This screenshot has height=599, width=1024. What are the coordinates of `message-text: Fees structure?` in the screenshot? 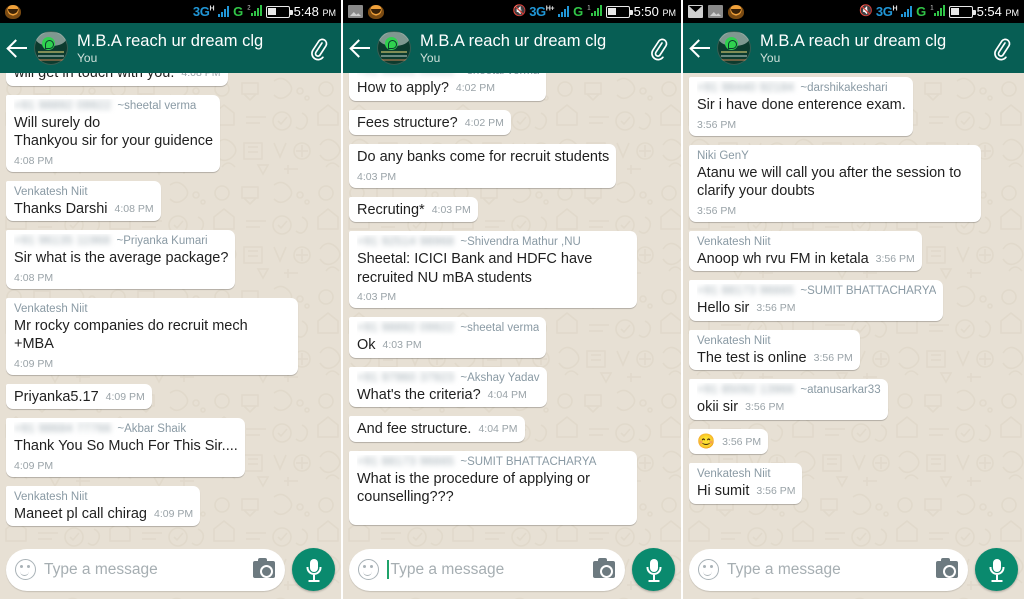 It's located at (407, 122).